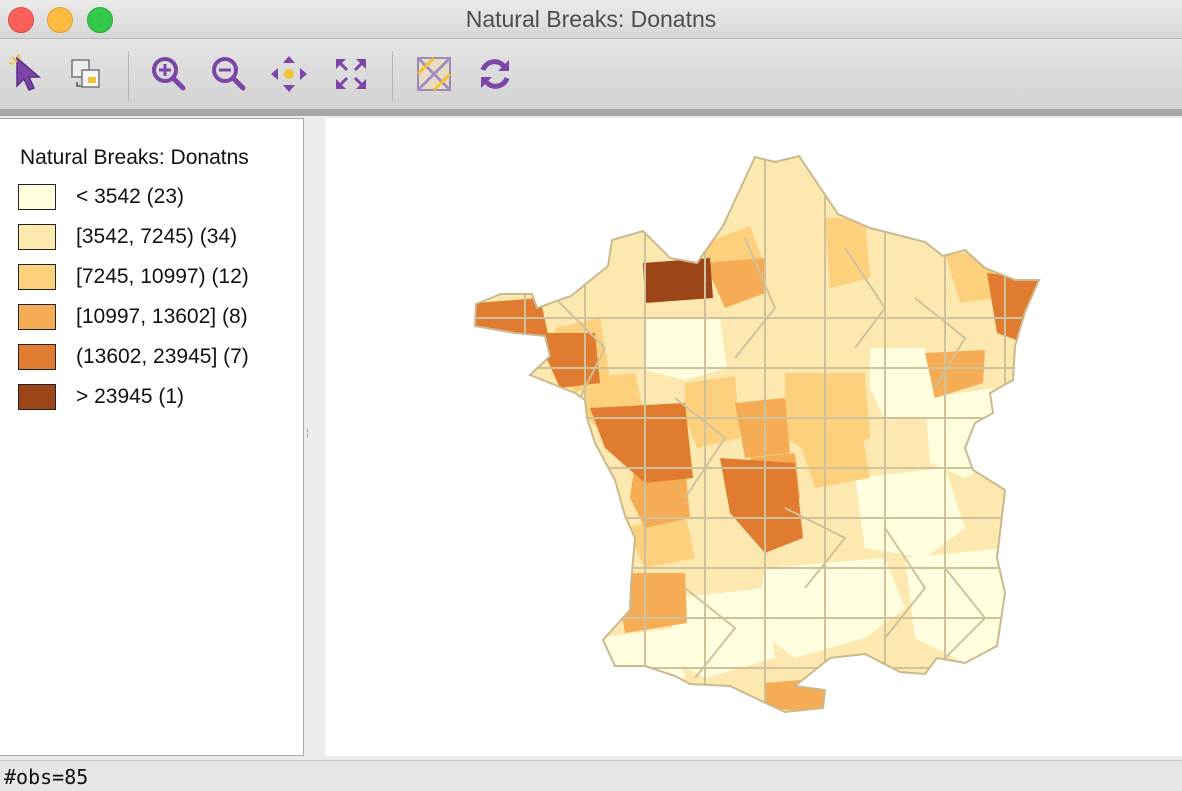  What do you see at coordinates (591, 775) in the screenshot?
I see `status-bar: #obs=85` at bounding box center [591, 775].